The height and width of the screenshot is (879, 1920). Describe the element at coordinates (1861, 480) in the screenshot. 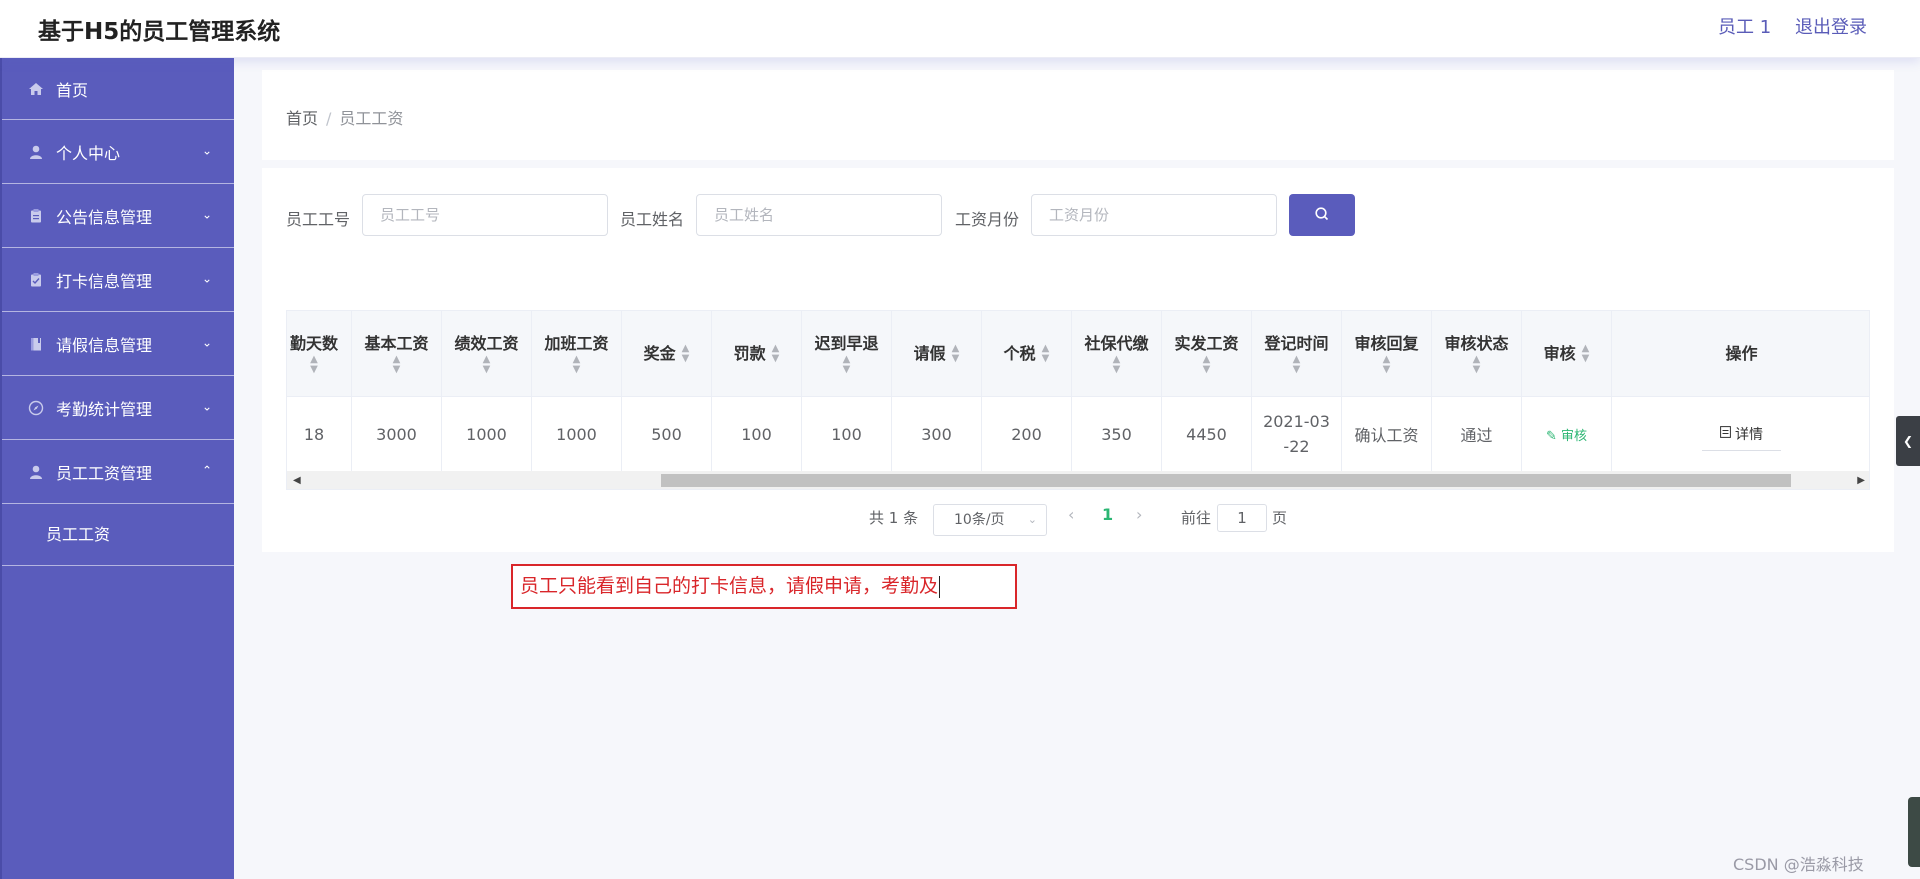

I see `scroll-right-arrow-icon: ▶` at that location.